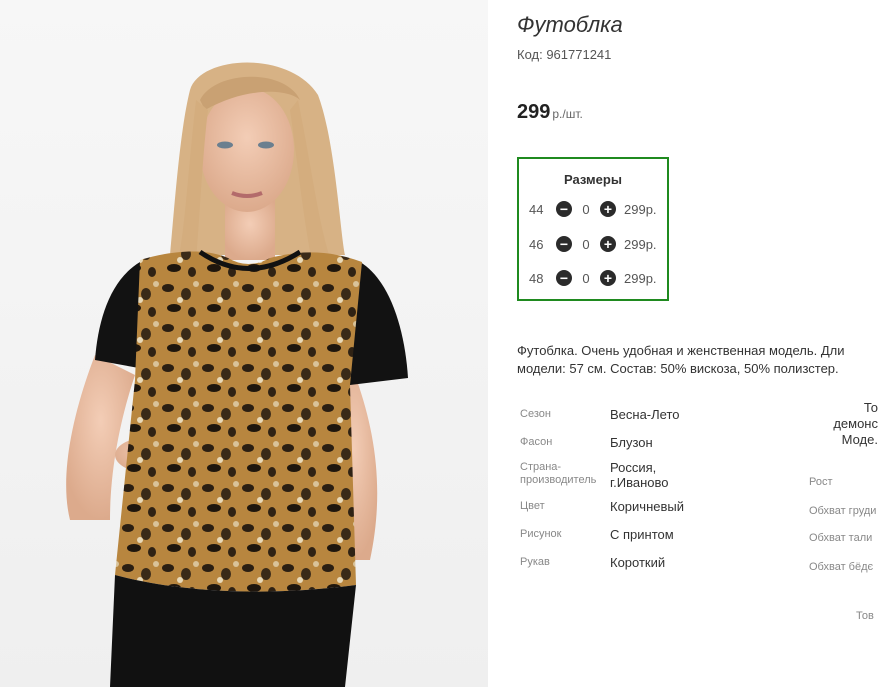 Image resolution: width=878 pixels, height=687 pixels. I want to click on attr-label-pattern: Рисунок, so click(541, 534).